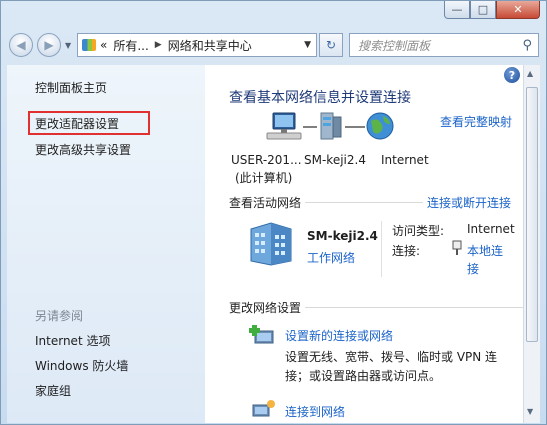  I want to click on connection-label: 连接:, so click(406, 251).